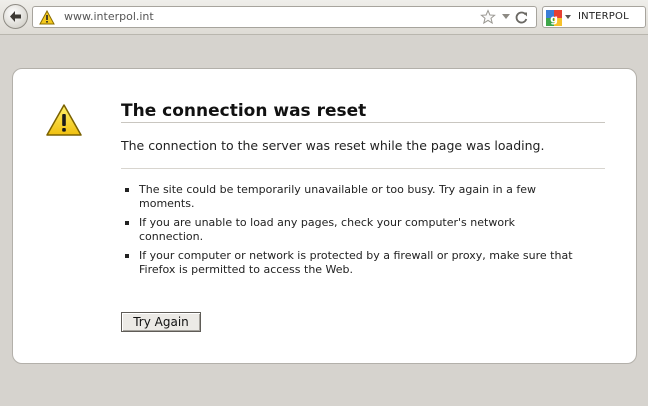 The height and width of the screenshot is (406, 648). I want to click on url-bar: www.interpol.int, so click(284, 17).